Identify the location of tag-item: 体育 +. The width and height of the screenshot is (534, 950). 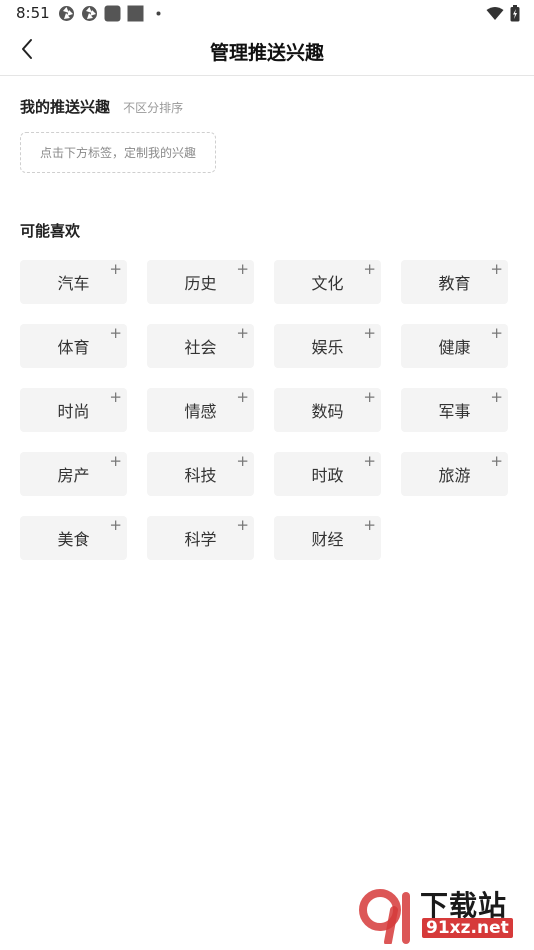
(73, 346).